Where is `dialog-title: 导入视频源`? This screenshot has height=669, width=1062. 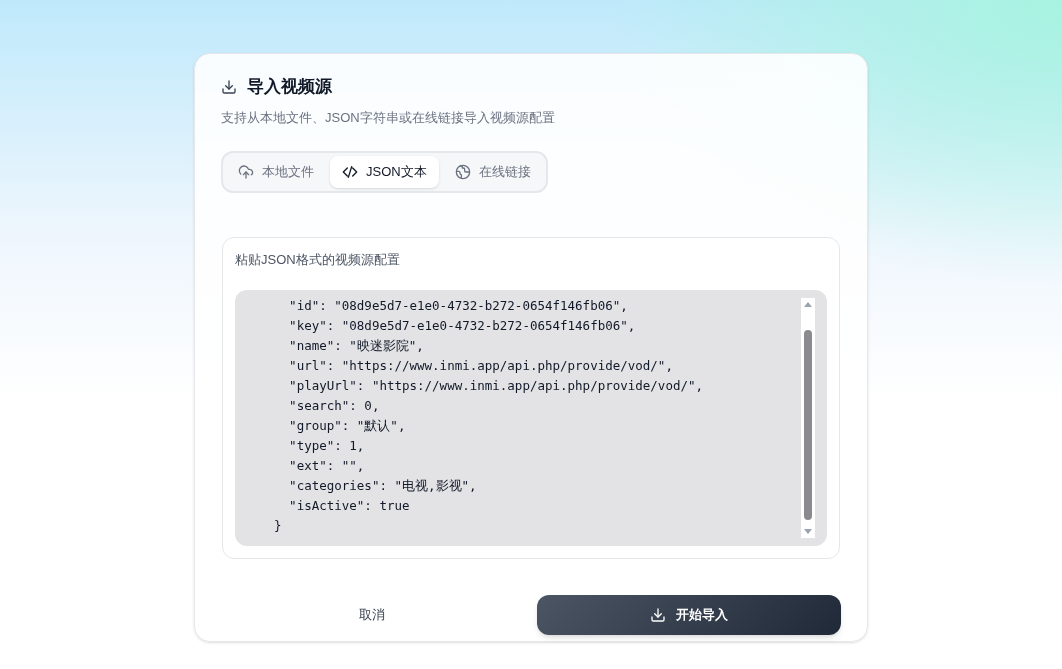 dialog-title: 导入视频源 is located at coordinates (289, 87).